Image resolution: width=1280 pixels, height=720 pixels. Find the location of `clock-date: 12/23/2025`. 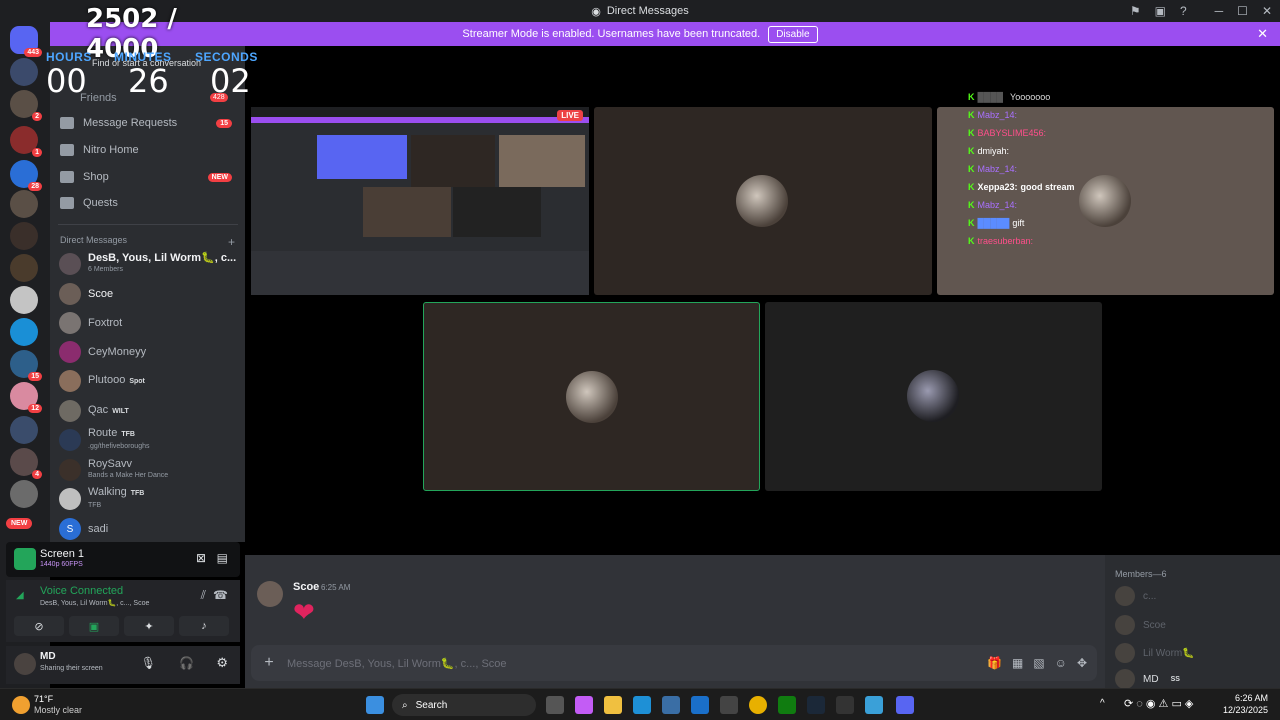

clock-date: 12/23/2025 is located at coordinates (1245, 710).